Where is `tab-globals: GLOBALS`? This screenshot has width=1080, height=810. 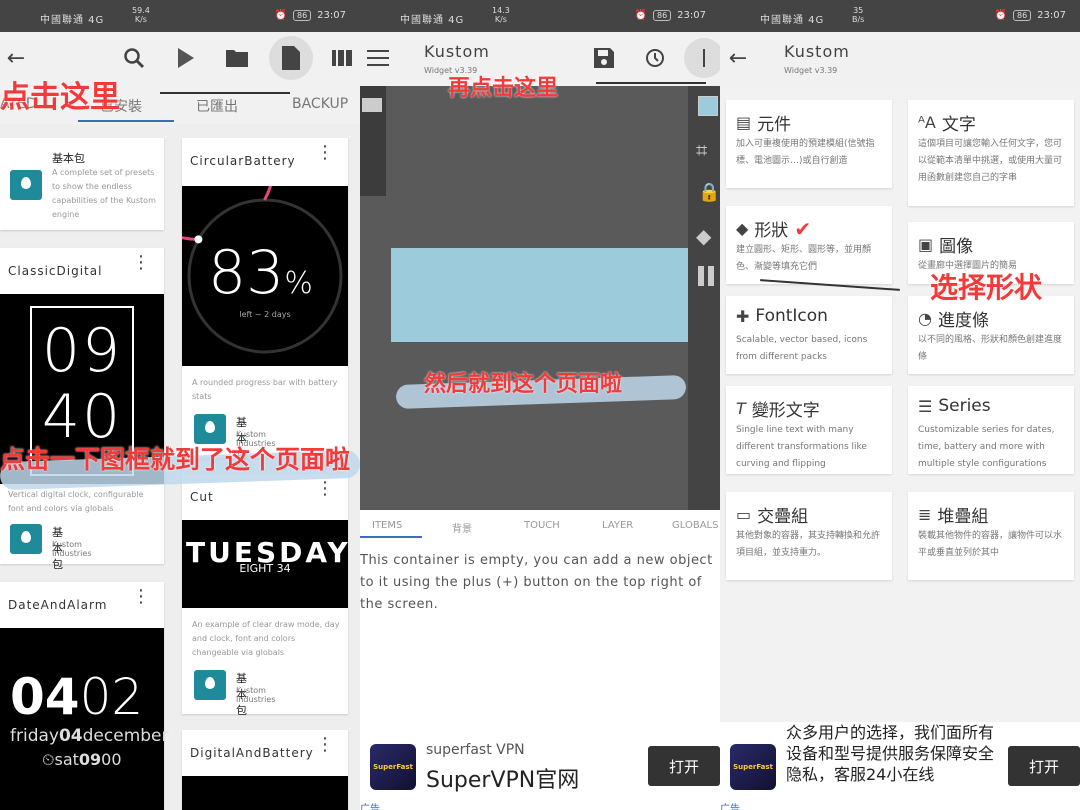
tab-globals: GLOBALS is located at coordinates (695, 525).